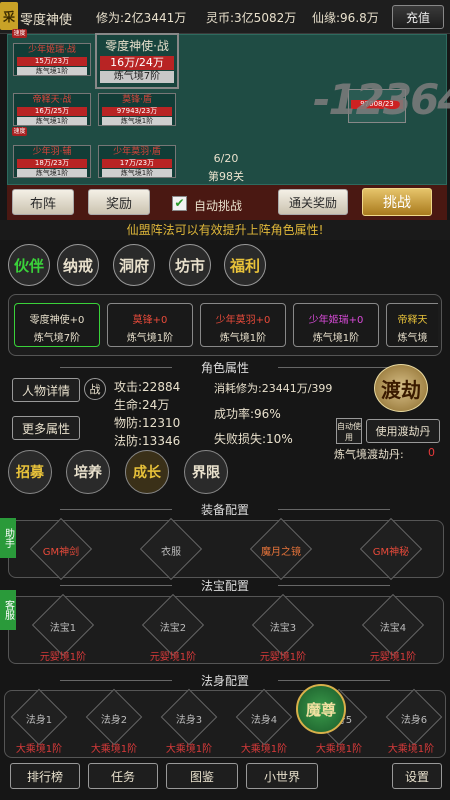 Image resolution: width=450 pixels, height=800 pixels. Describe the element at coordinates (412, 320) in the screenshot. I see `partner-name: 帝释天` at that location.